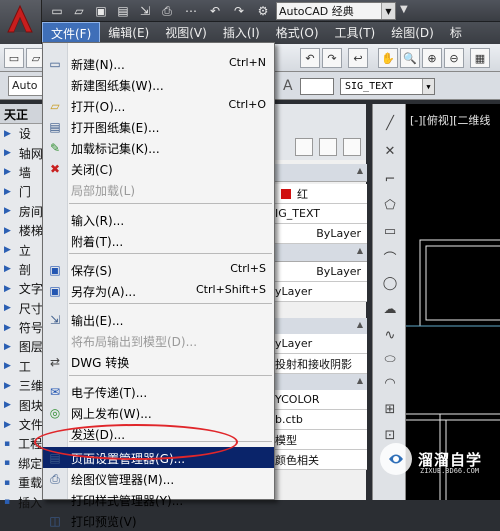 The height and width of the screenshot is (531, 500). What do you see at coordinates (23, 346) in the screenshot?
I see `palette-item: ▶ 图层` at bounding box center [23, 346].